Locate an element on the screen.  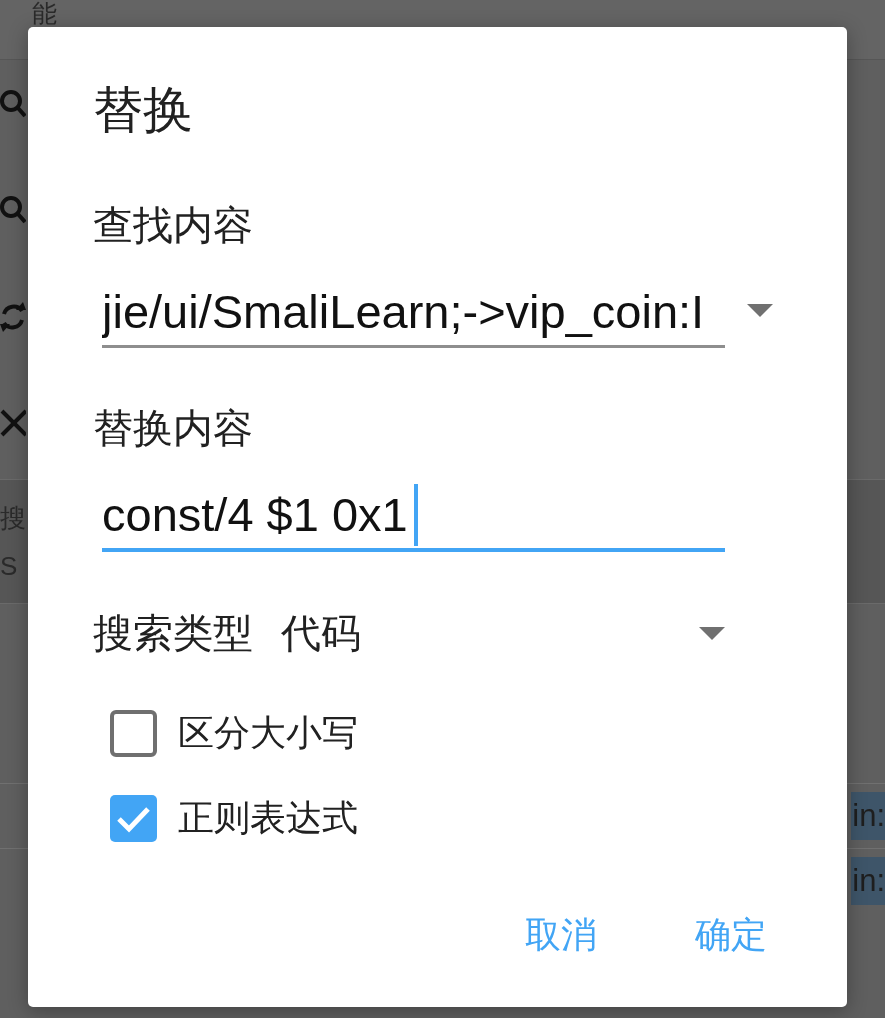
search-type-dropdown: 代码 is located at coordinates (503, 633).